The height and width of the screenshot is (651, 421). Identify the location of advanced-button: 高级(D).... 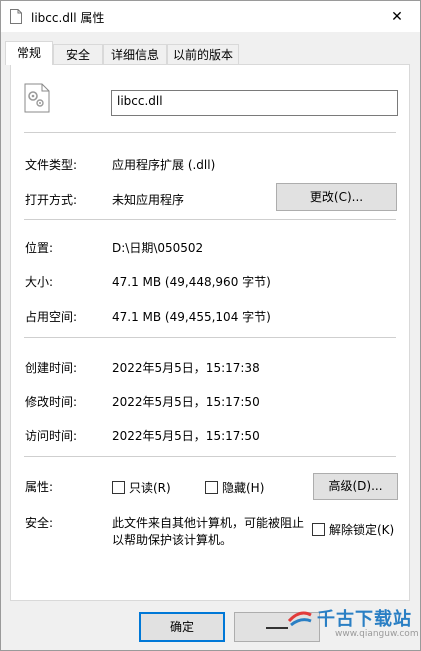
(355, 486).